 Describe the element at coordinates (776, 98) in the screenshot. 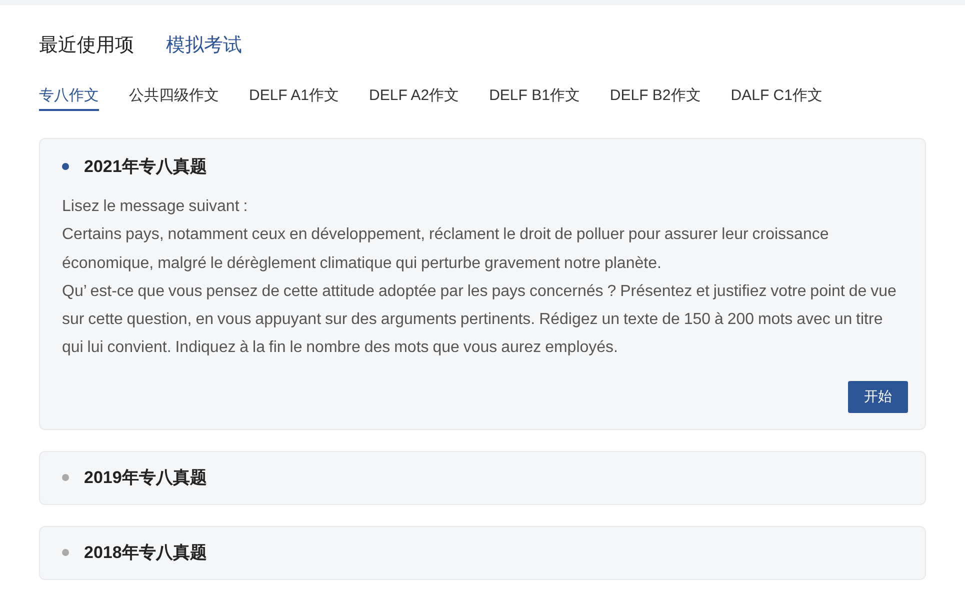

I see `category-tab: DALF C1作文` at that location.